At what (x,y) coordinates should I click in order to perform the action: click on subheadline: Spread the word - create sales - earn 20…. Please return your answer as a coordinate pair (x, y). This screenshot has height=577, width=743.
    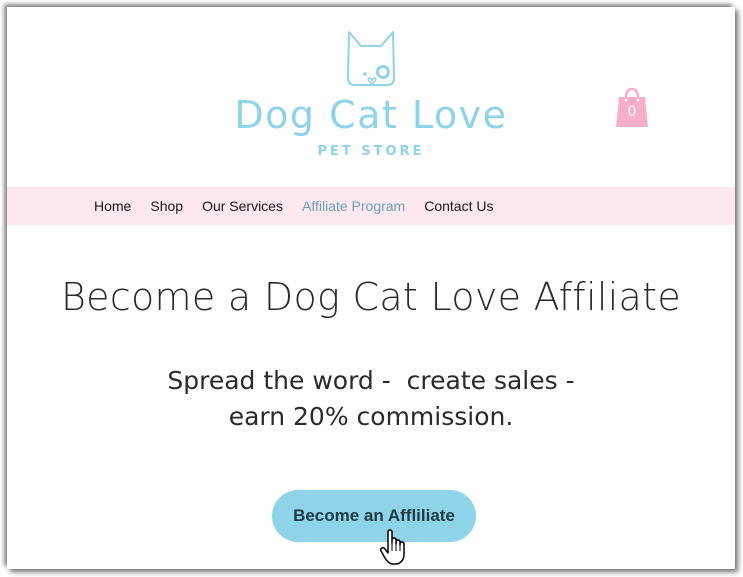
    Looking at the image, I should click on (371, 399).